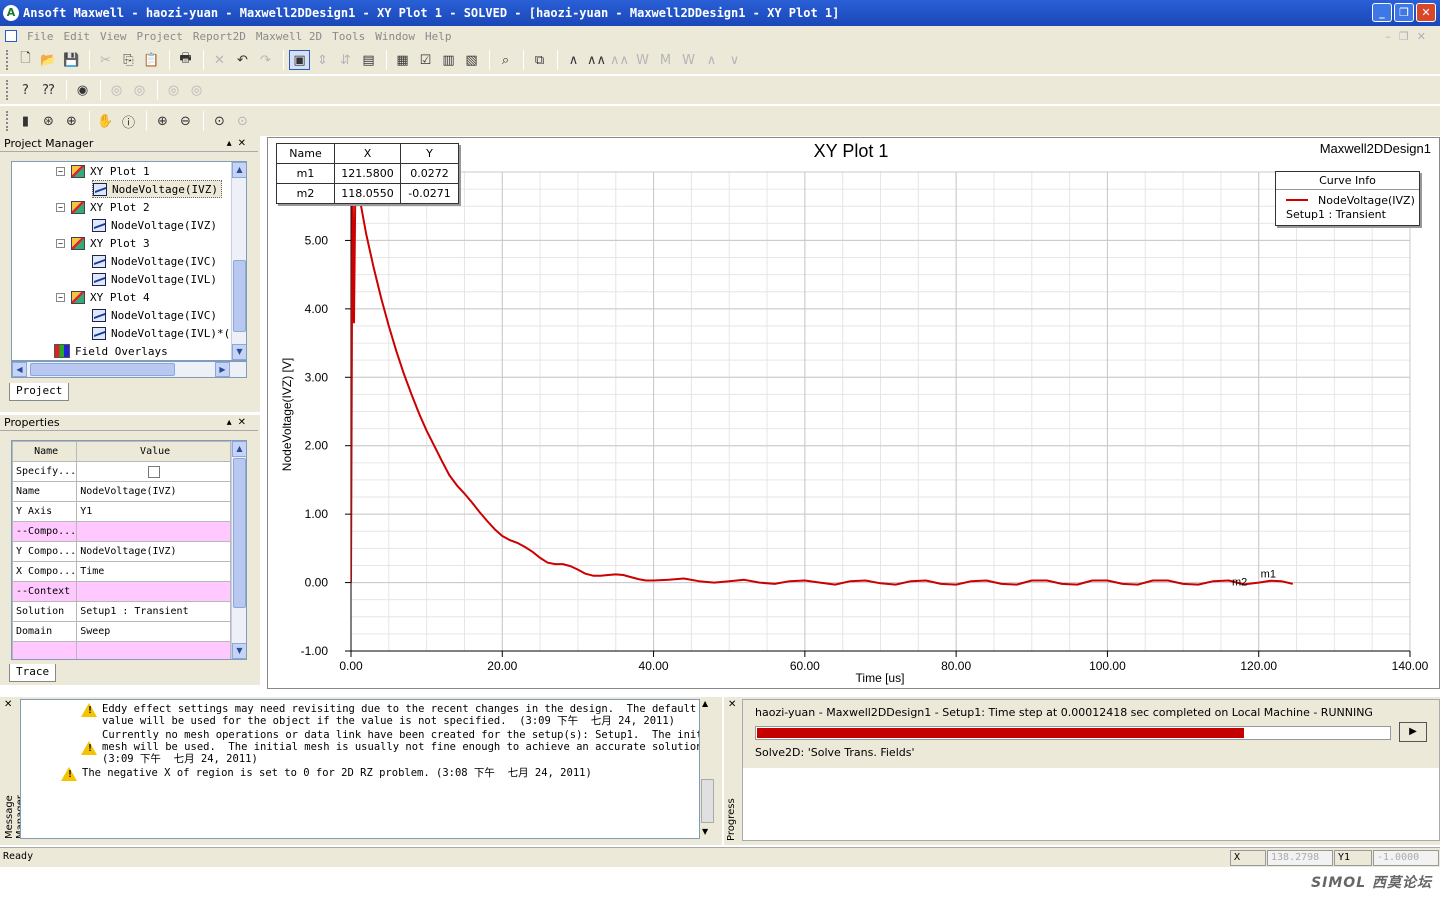 The height and width of the screenshot is (900, 1440). Describe the element at coordinates (103, 207) in the screenshot. I see `tree-item-xy-plot-2: − XY Plot 2` at that location.